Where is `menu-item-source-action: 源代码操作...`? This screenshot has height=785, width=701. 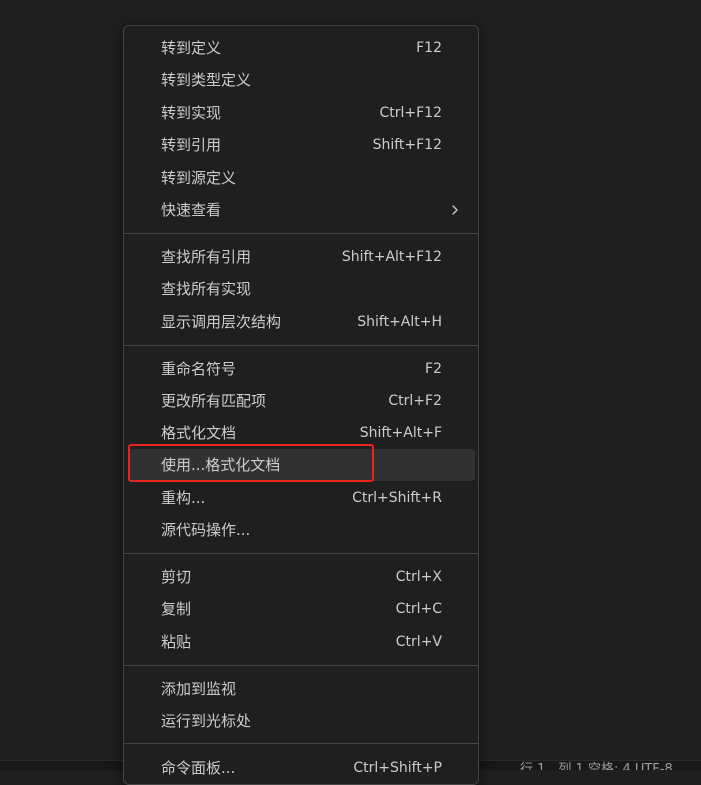 menu-item-source-action: 源代码操作... is located at coordinates (301, 530).